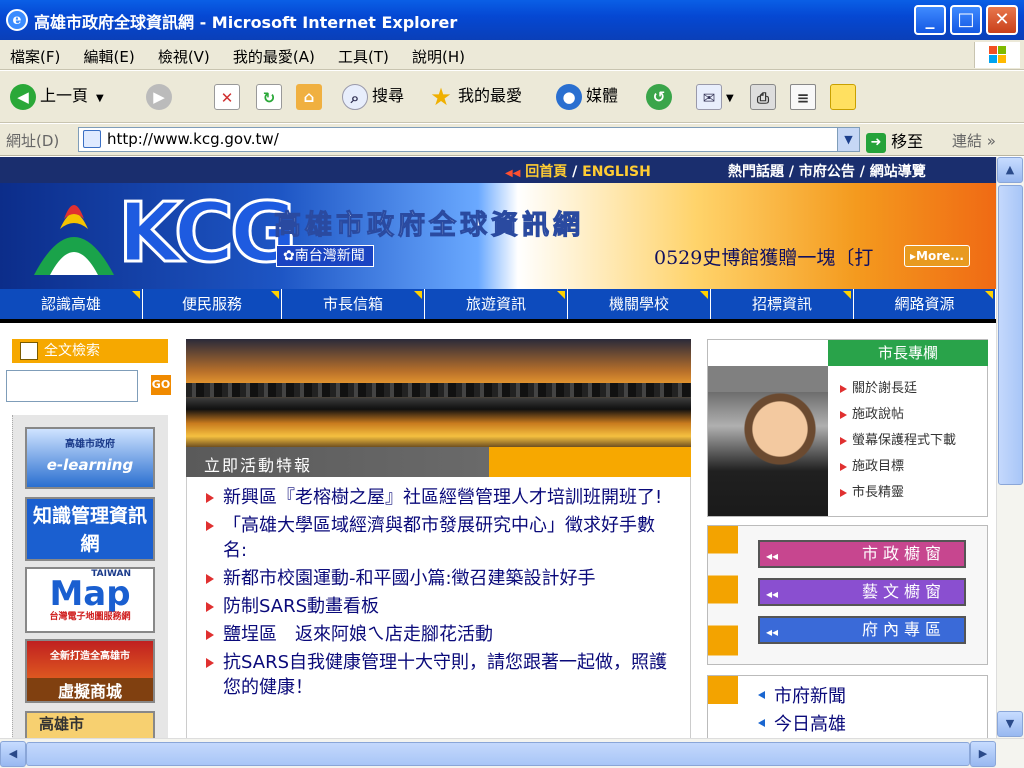  What do you see at coordinates (569, 96) in the screenshot?
I see `media-globe-icon: ●` at bounding box center [569, 96].